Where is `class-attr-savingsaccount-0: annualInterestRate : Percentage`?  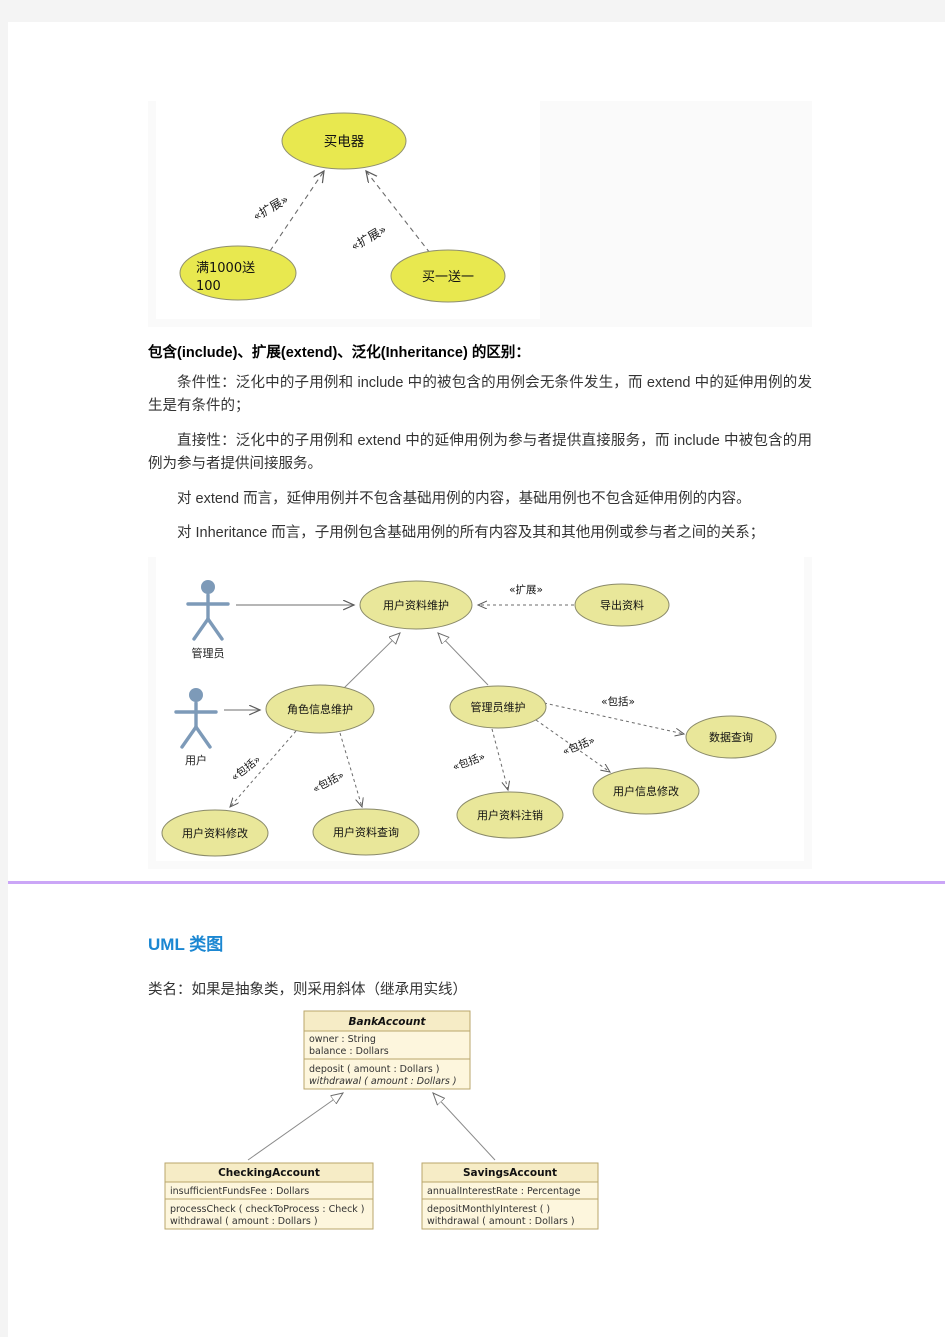 class-attr-savingsaccount-0: annualInterestRate : Percentage is located at coordinates (504, 1191).